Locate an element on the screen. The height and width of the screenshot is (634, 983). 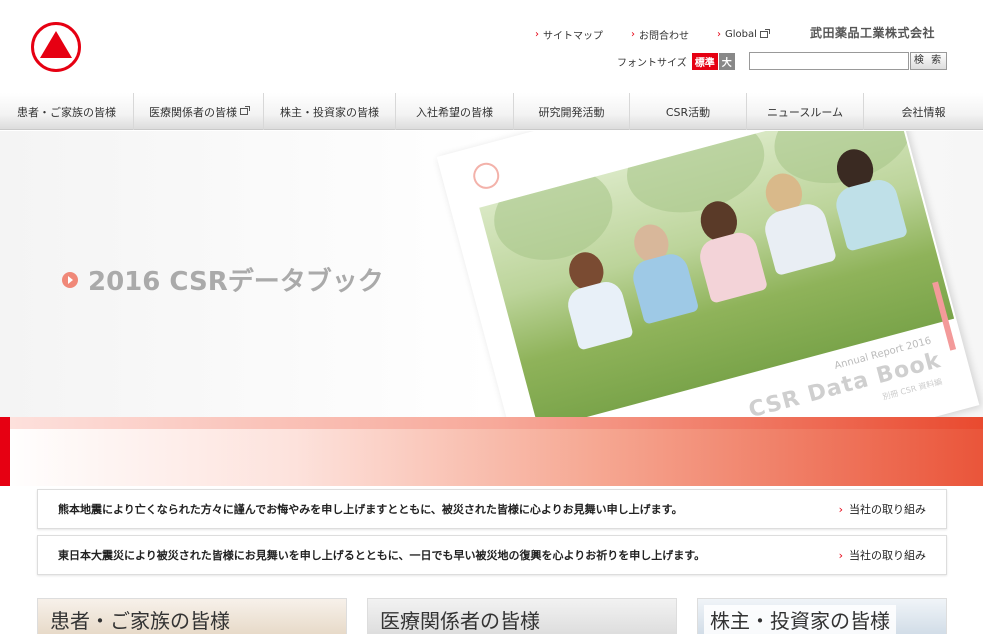
font-size-label: フォントサイズ is located at coordinates (652, 63).